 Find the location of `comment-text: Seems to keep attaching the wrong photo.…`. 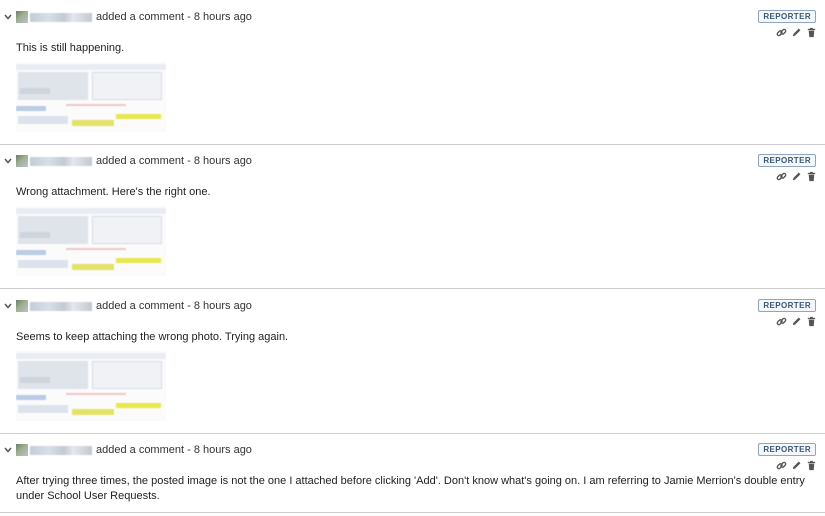

comment-text: Seems to keep attaching the wrong photo.… is located at coordinates (152, 337).